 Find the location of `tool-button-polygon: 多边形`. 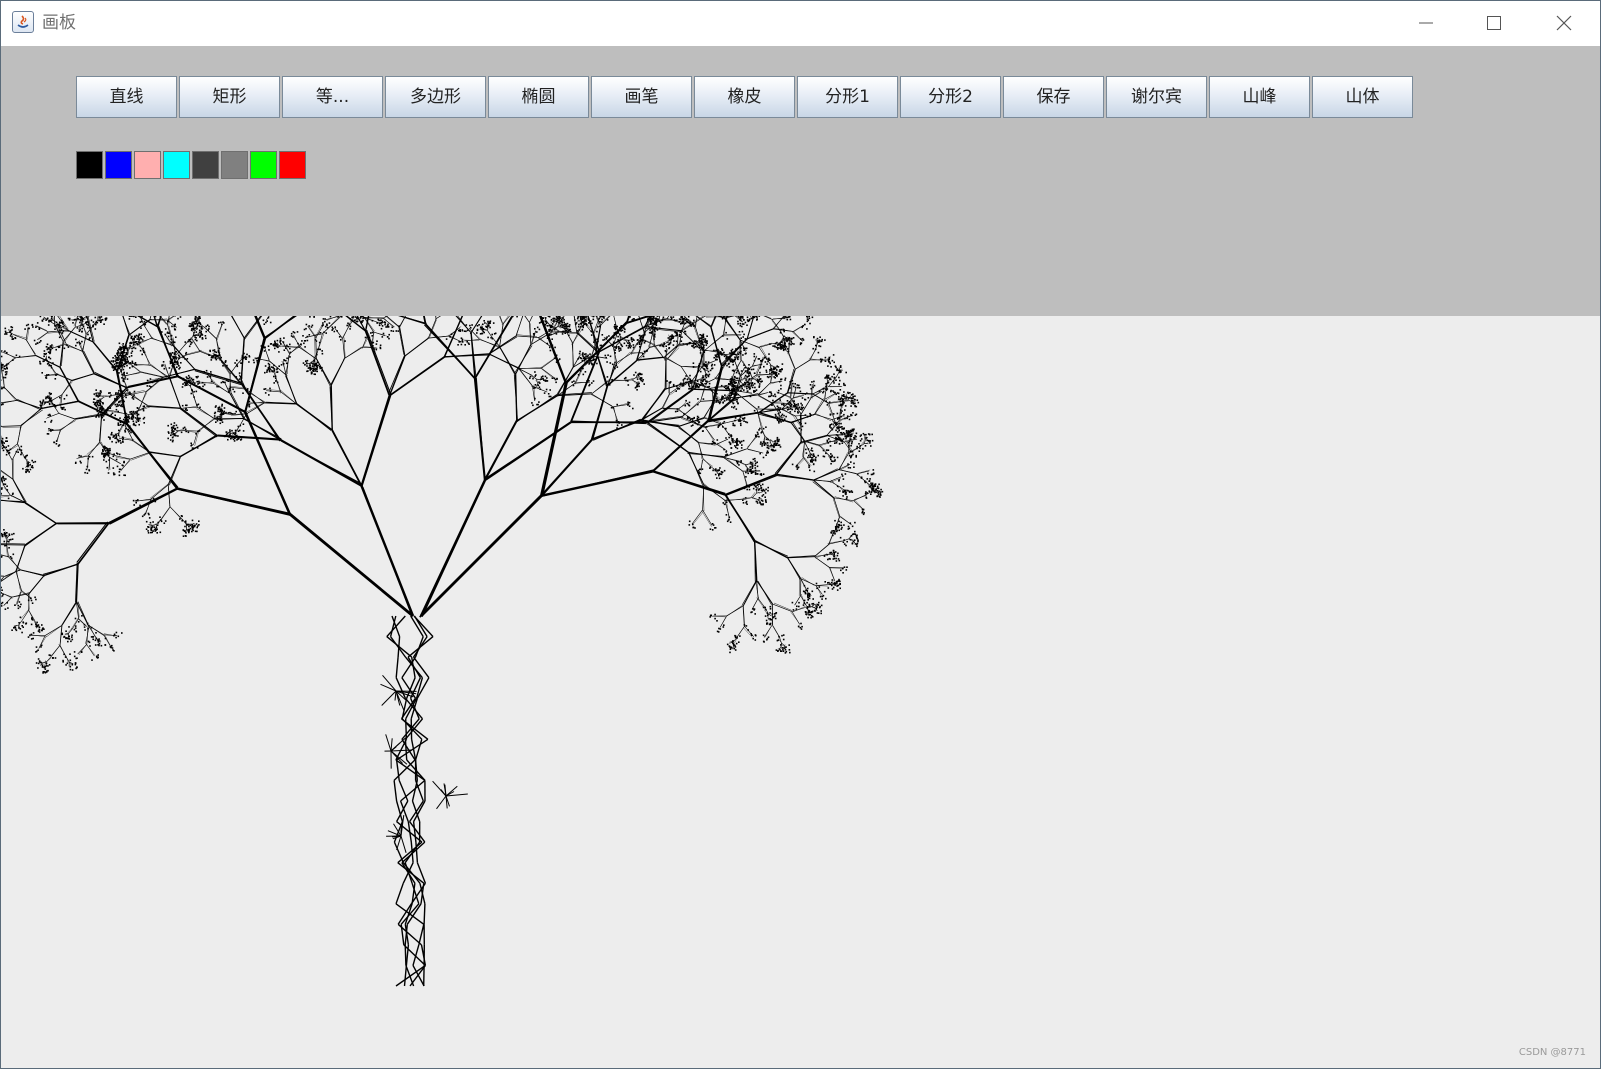

tool-button-polygon: 多边形 is located at coordinates (435, 97).